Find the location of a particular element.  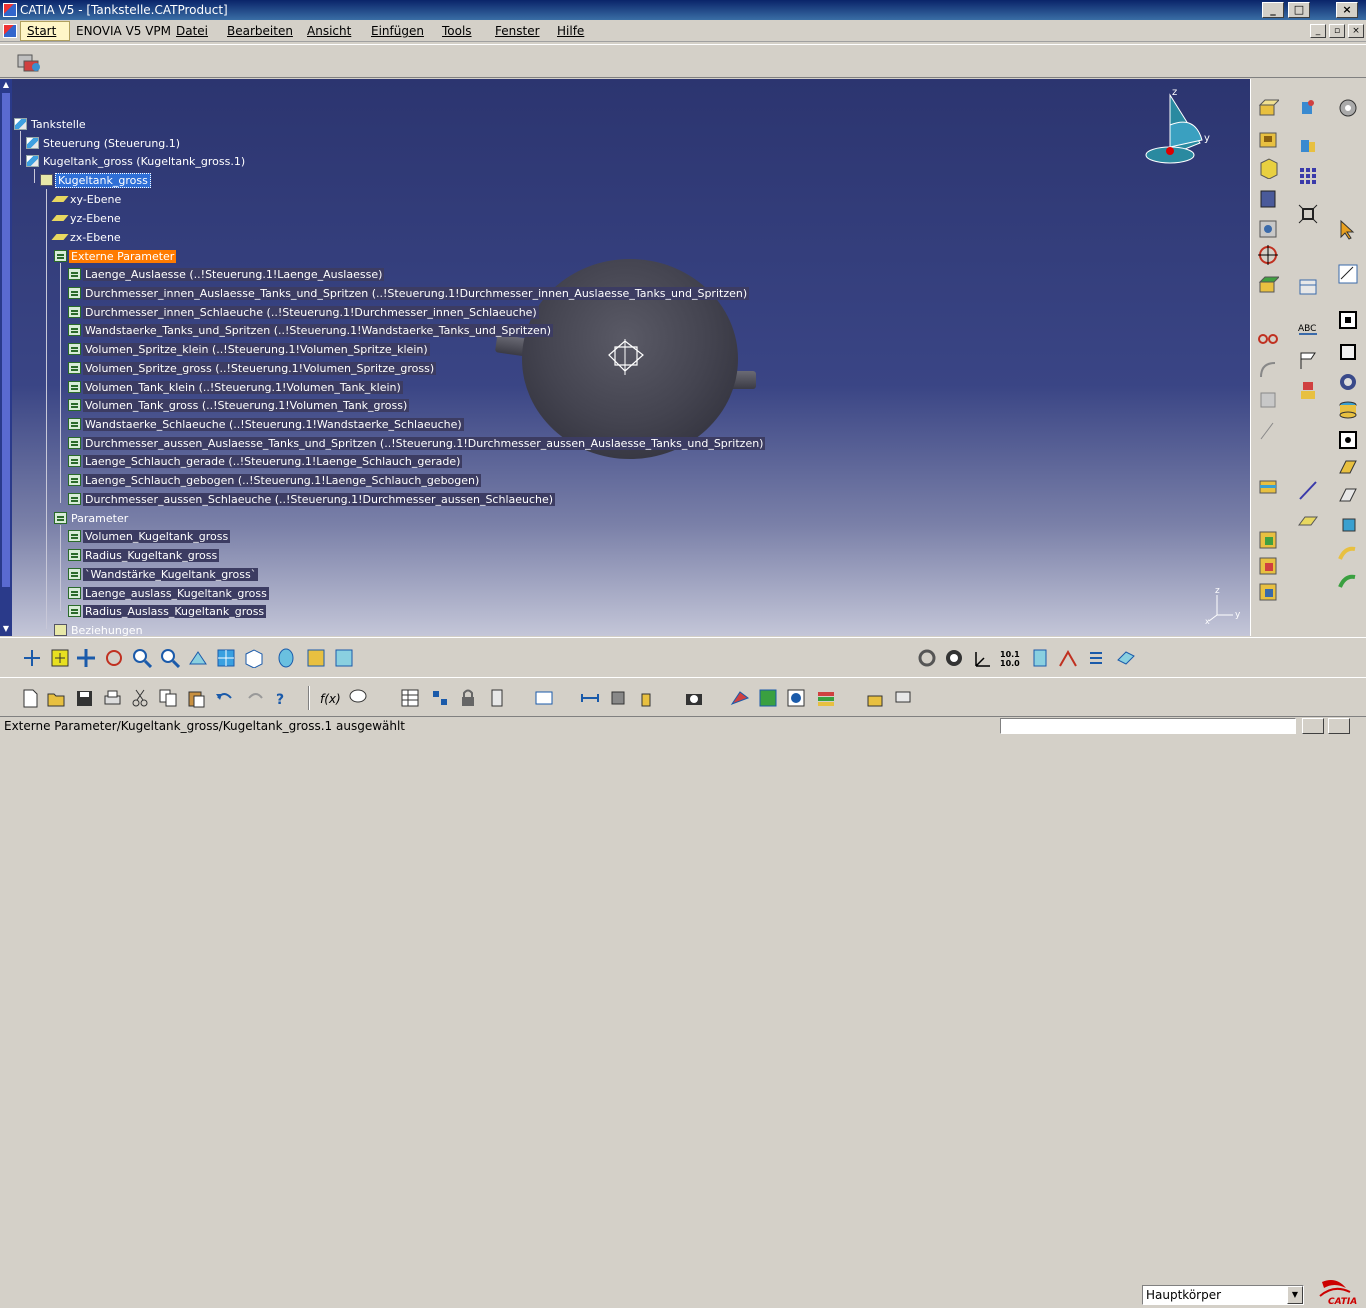

multi-view-icon is located at coordinates (226, 658).